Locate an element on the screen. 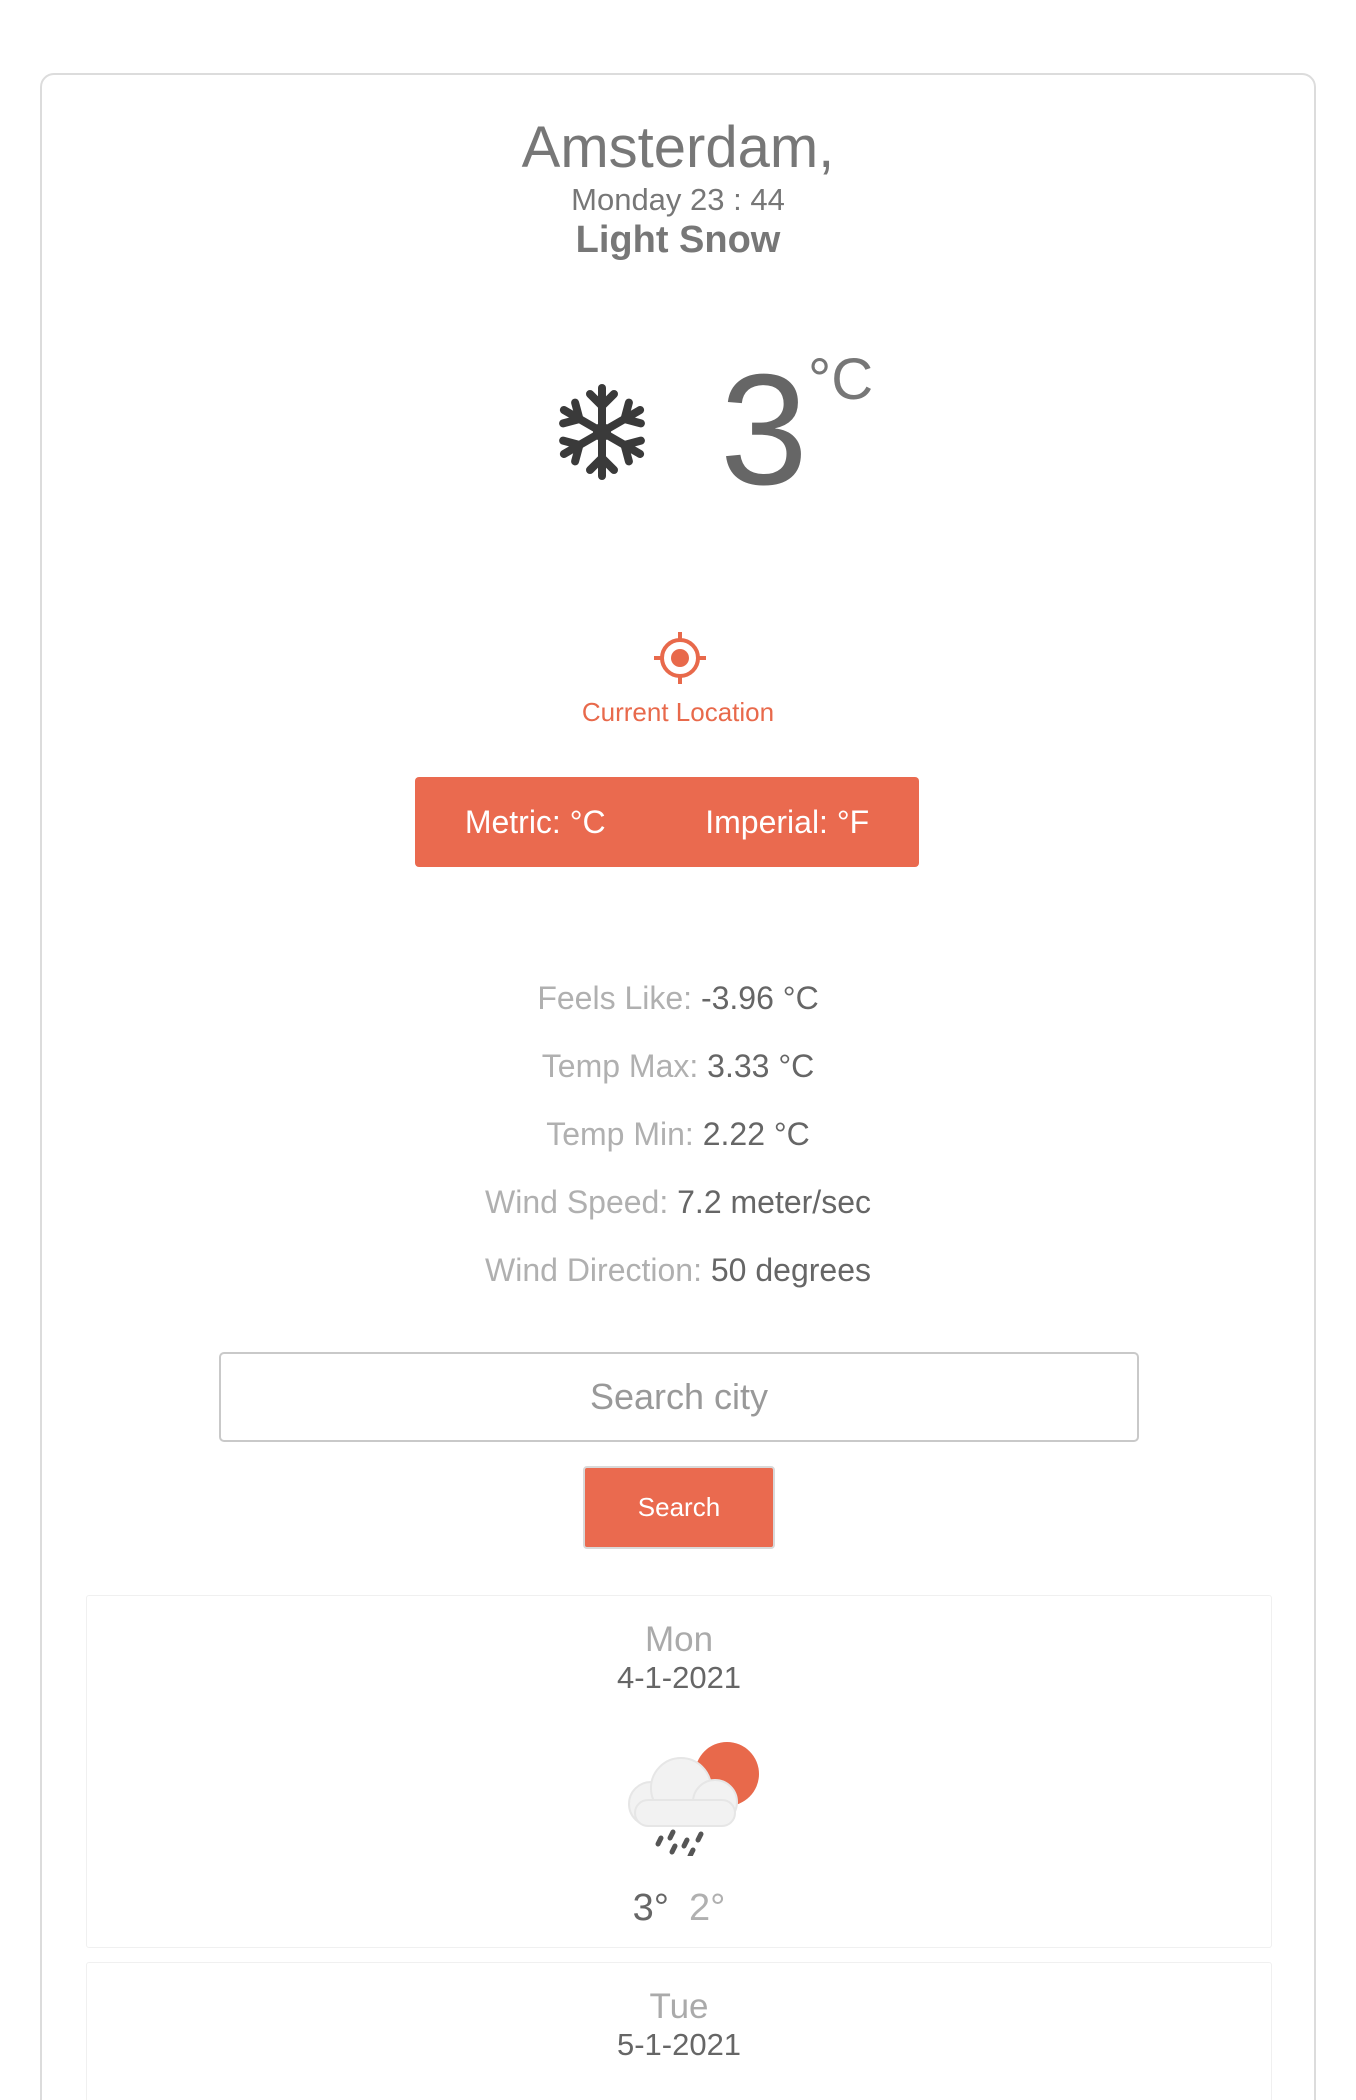  sun-cloud-rain-icon is located at coordinates (693, 1799).